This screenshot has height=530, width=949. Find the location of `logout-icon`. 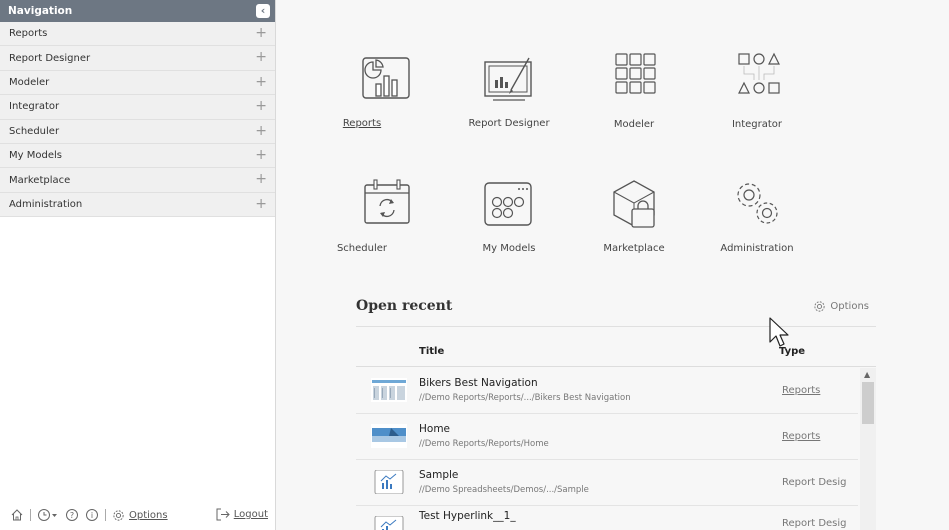

logout-icon is located at coordinates (223, 514).